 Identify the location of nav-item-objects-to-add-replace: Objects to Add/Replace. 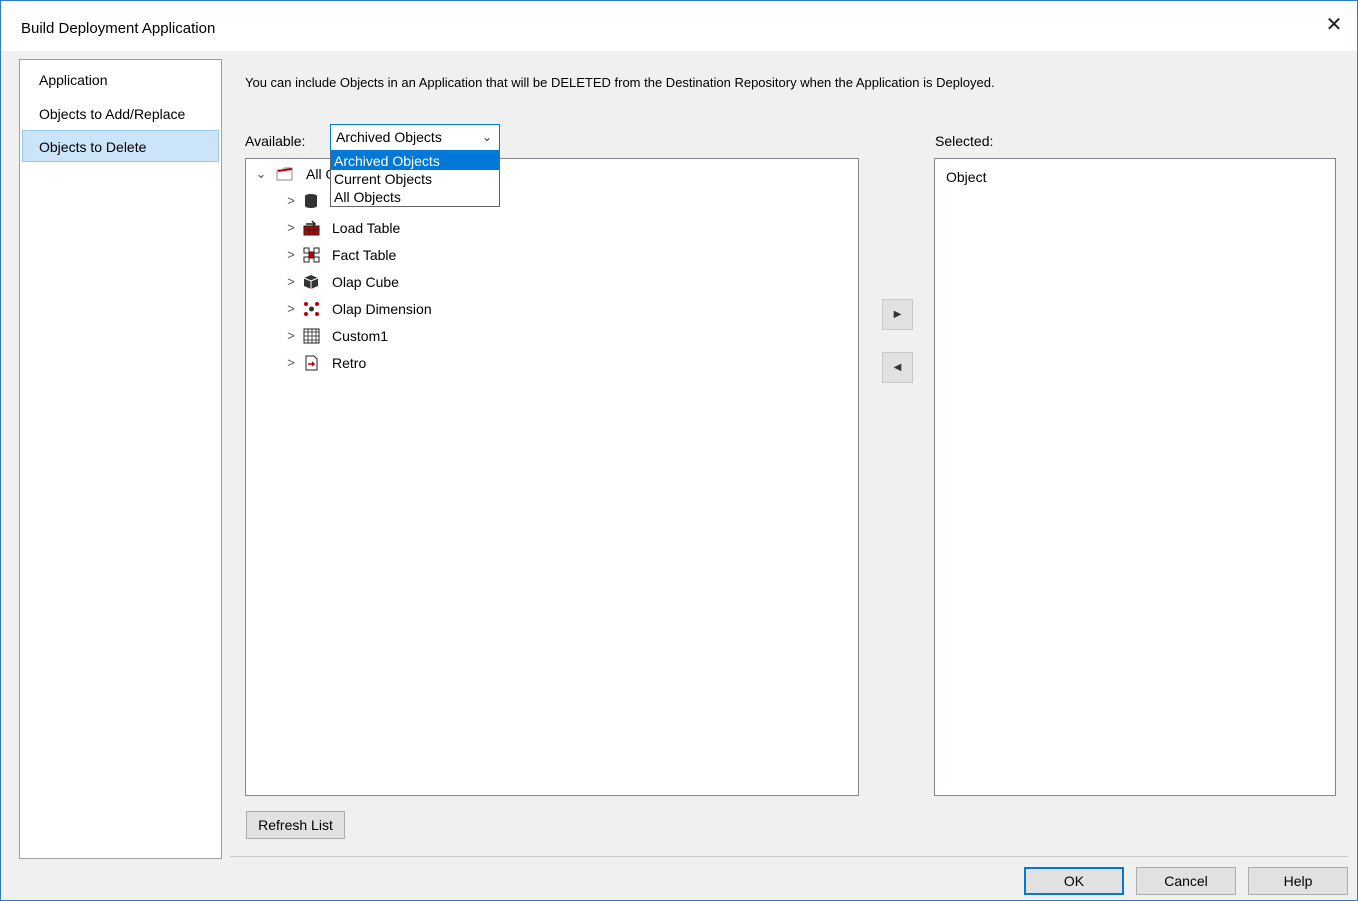
(120, 113).